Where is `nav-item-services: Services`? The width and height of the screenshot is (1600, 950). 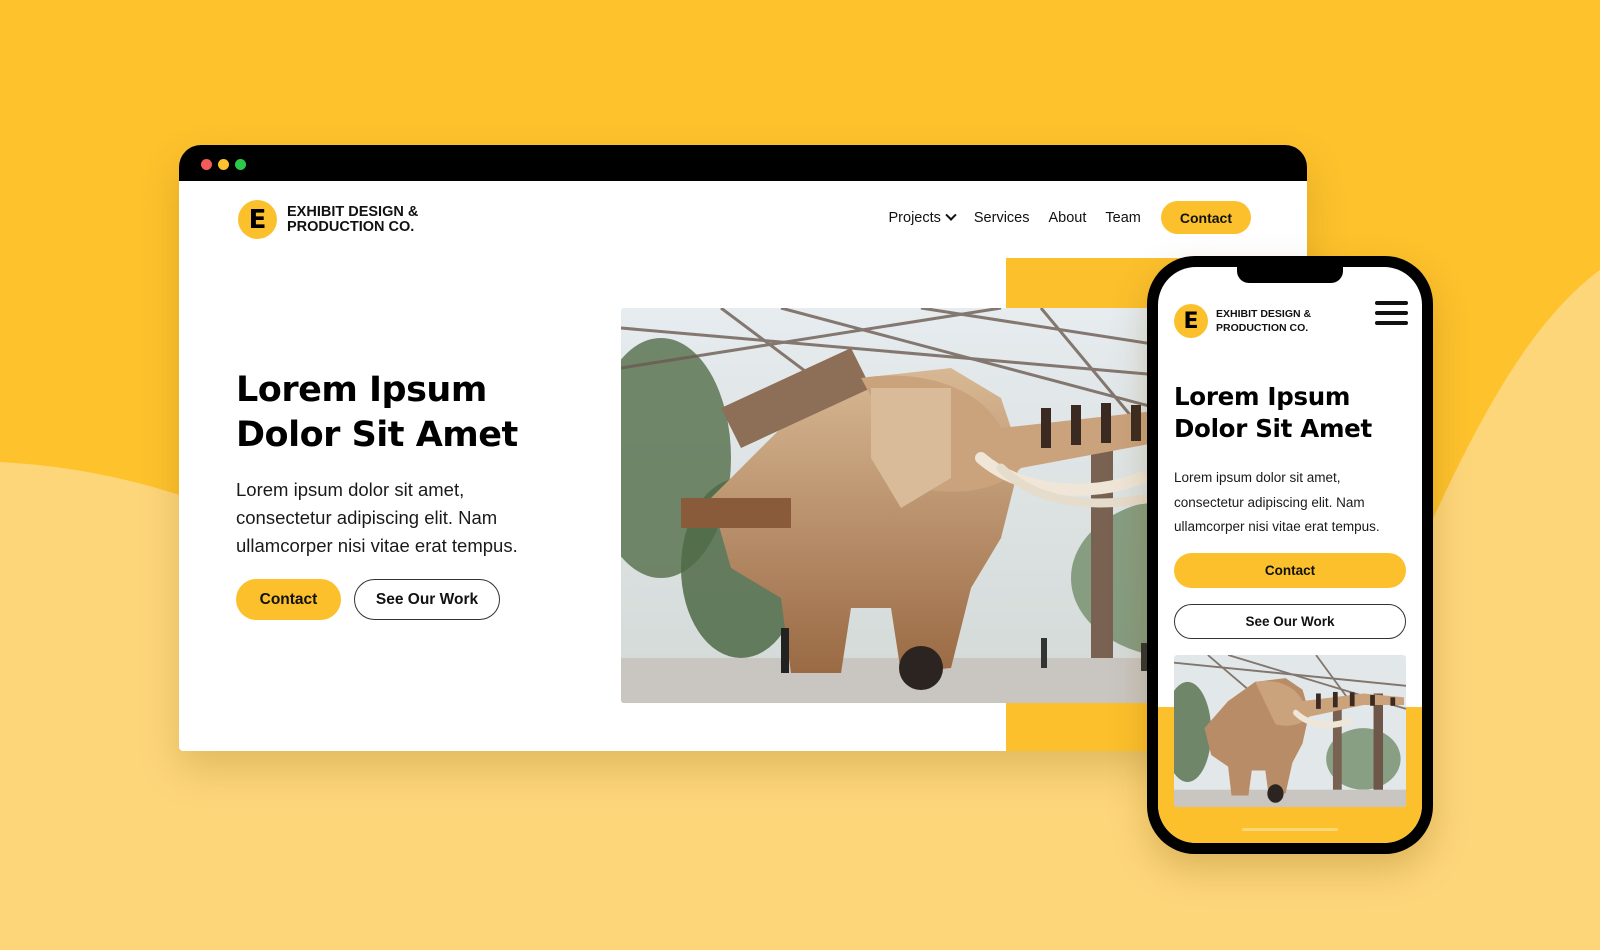 nav-item-services: Services is located at coordinates (1002, 218).